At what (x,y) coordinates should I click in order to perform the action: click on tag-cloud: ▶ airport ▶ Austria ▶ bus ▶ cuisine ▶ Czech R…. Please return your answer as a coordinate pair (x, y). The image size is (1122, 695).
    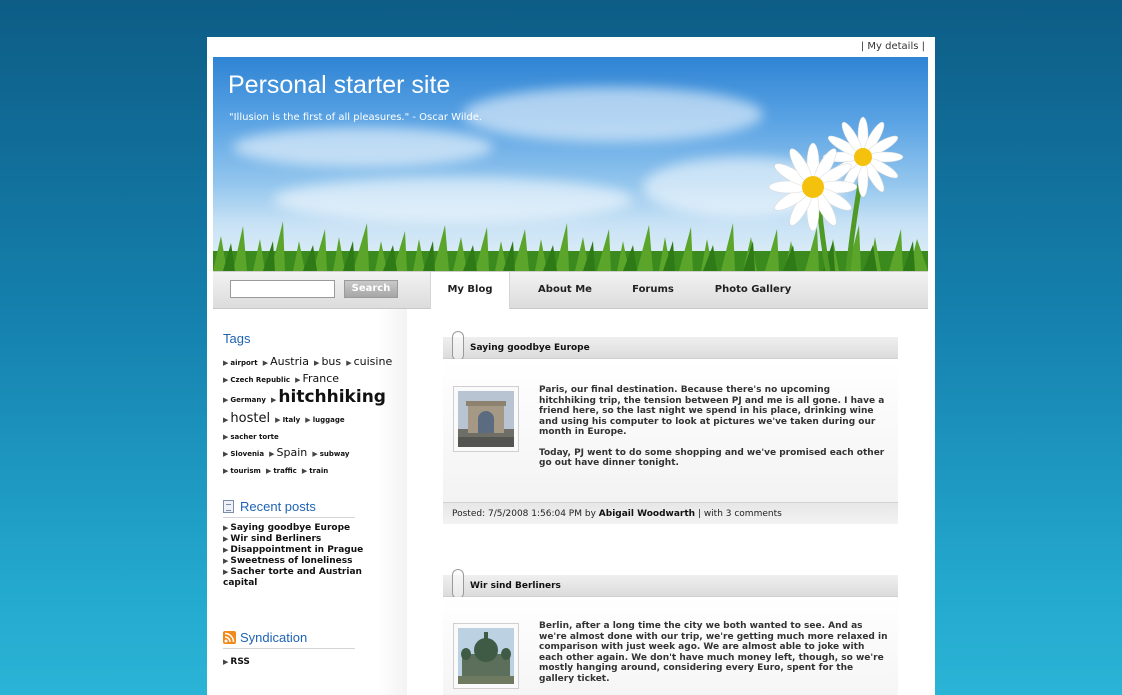
    Looking at the image, I should click on (313, 415).